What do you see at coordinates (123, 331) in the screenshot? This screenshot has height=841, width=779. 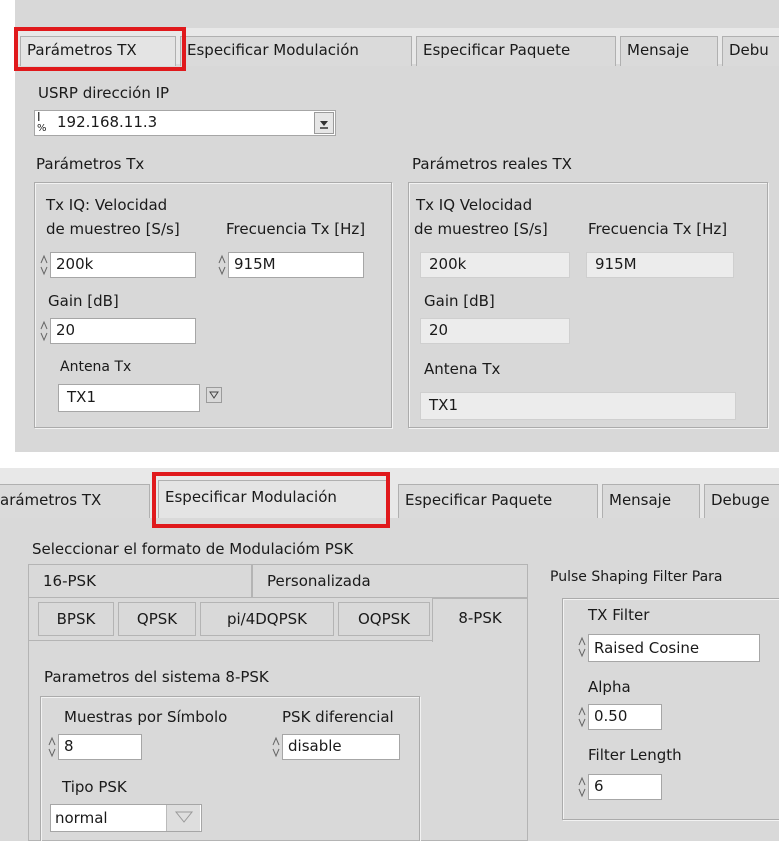 I see `gain-input: 20` at bounding box center [123, 331].